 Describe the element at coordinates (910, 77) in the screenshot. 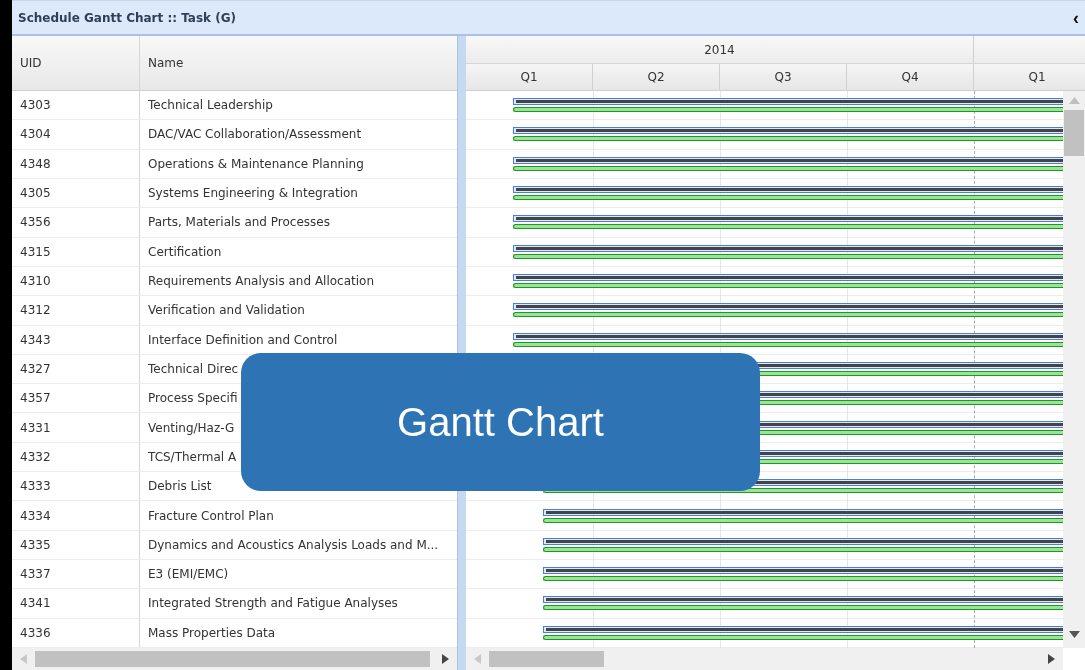

I see `quarter-header: Q4` at that location.